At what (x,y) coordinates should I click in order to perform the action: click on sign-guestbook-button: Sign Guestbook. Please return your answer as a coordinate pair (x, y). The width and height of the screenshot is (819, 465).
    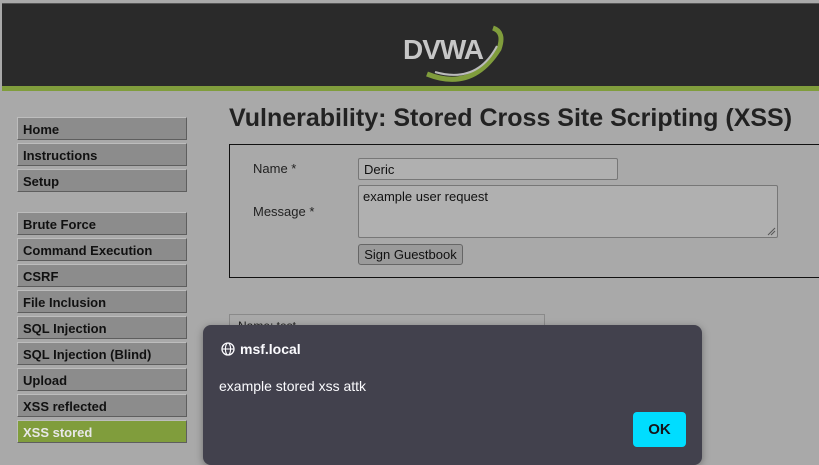
    Looking at the image, I should click on (410, 254).